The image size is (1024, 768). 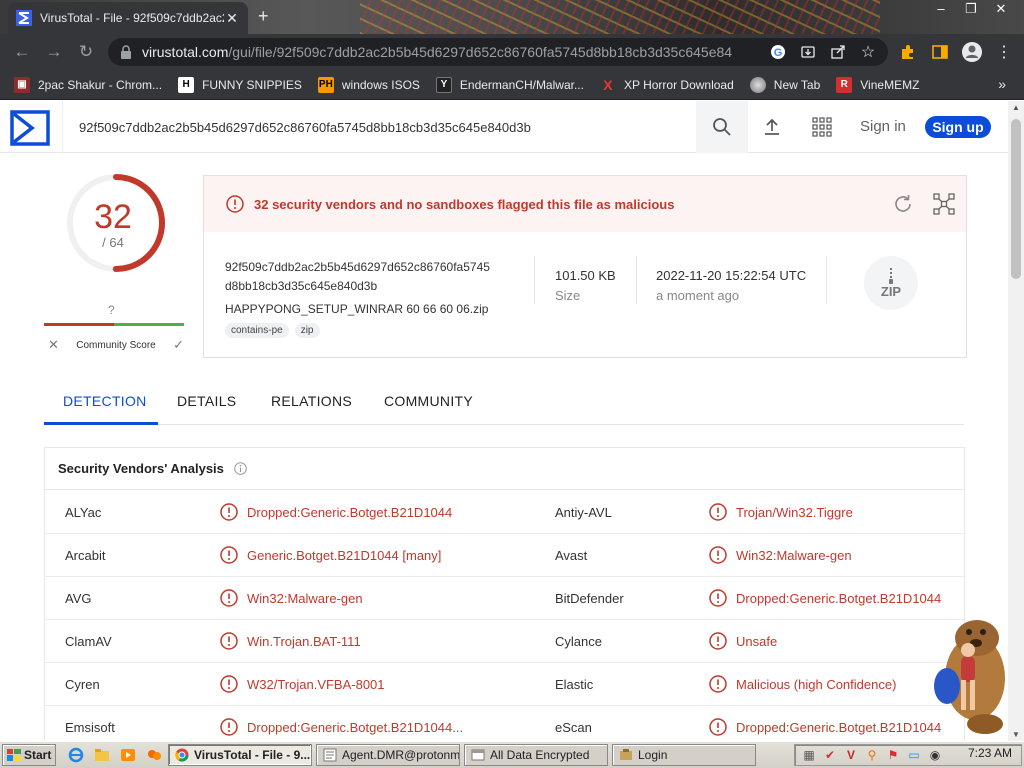 I want to click on window-close-icon: ✕, so click(x=1001, y=10).